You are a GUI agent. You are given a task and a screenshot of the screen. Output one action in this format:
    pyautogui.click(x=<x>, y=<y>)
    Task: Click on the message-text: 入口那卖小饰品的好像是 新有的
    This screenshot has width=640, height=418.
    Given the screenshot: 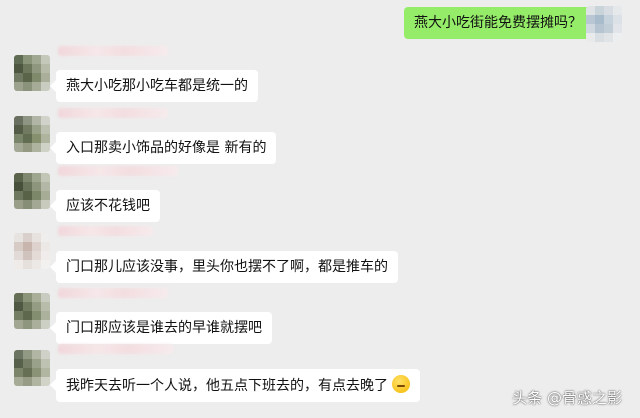 What is the action you would take?
    pyautogui.click(x=166, y=148)
    